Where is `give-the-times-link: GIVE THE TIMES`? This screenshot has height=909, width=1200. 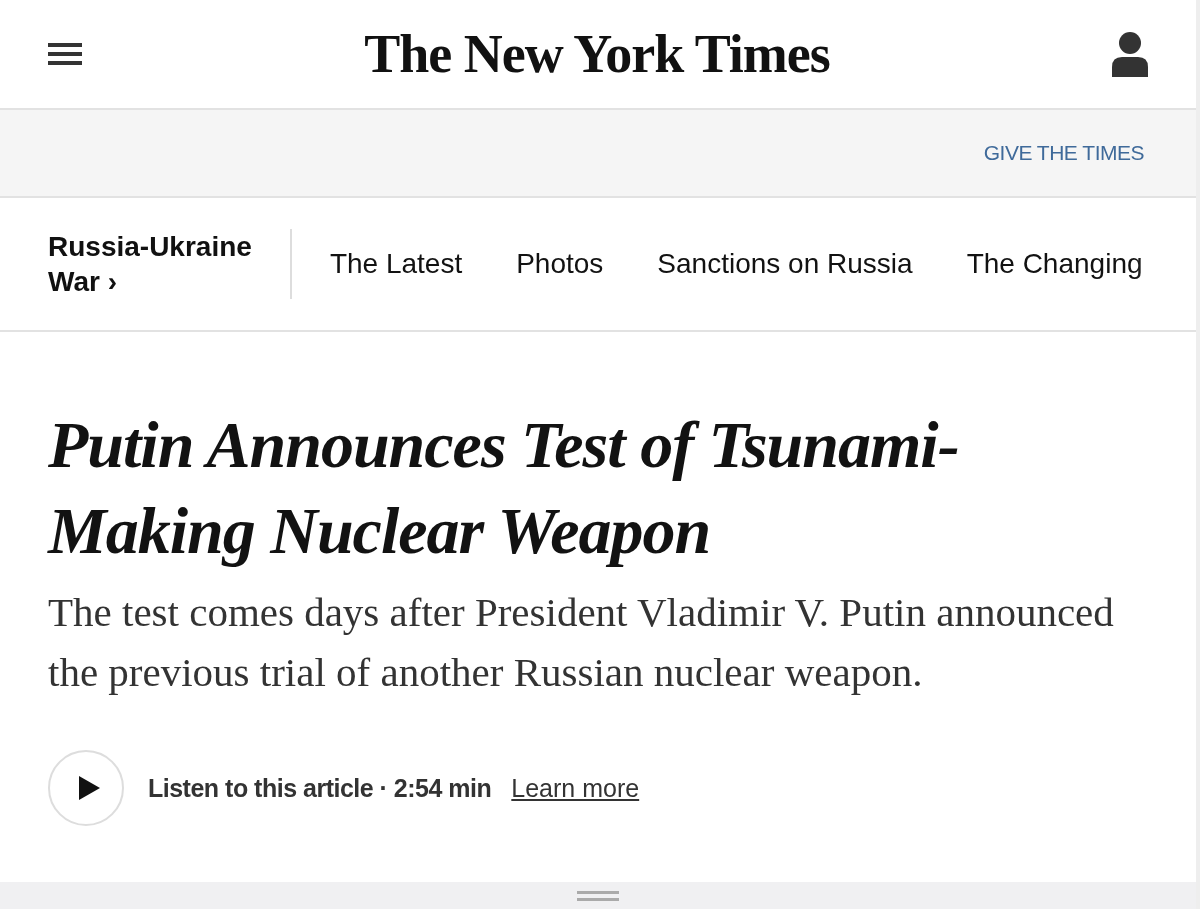 give-the-times-link: GIVE THE TIMES is located at coordinates (1063, 153).